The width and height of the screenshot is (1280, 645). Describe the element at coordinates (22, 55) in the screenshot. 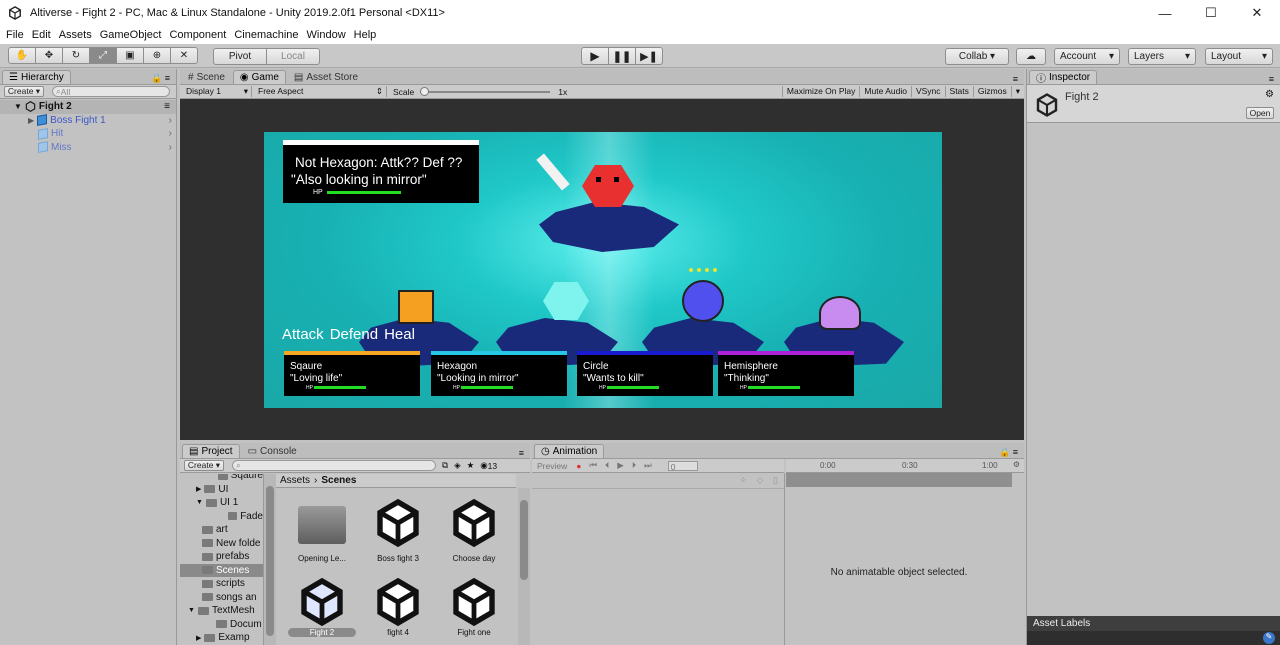

I see `hand-tool-button: ✋` at that location.